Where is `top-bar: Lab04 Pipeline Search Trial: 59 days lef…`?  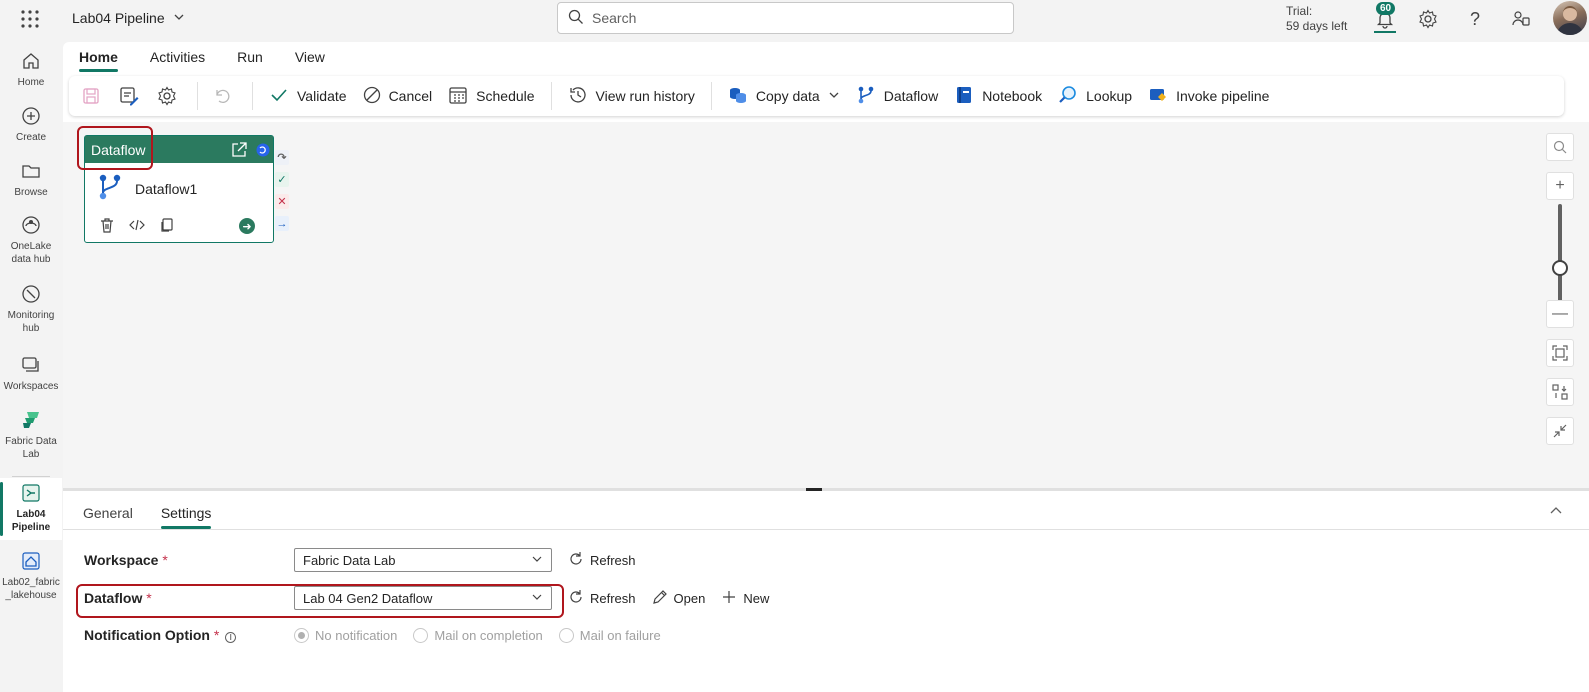
top-bar: Lab04 Pipeline Search Trial: 59 days lef… is located at coordinates (794, 18).